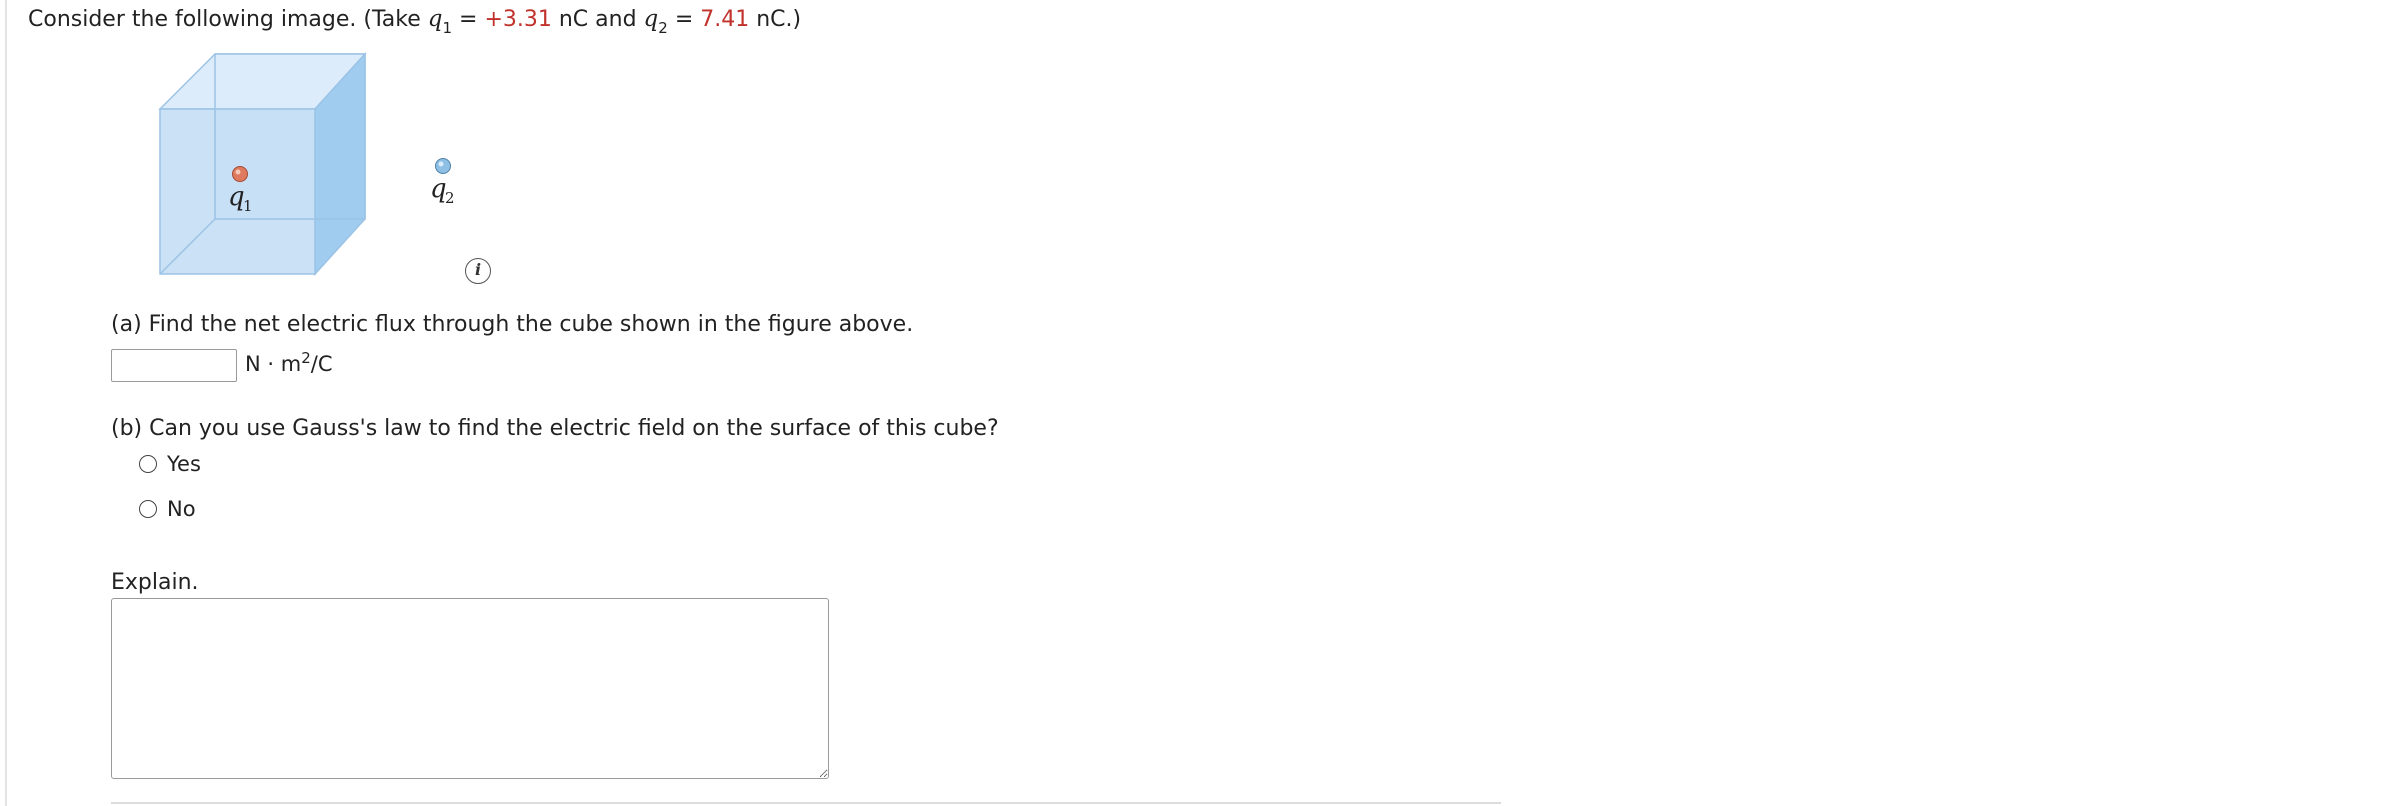 The image size is (2392, 806). Describe the element at coordinates (440, 21) in the screenshot. I see `q1-symbol: q1` at that location.